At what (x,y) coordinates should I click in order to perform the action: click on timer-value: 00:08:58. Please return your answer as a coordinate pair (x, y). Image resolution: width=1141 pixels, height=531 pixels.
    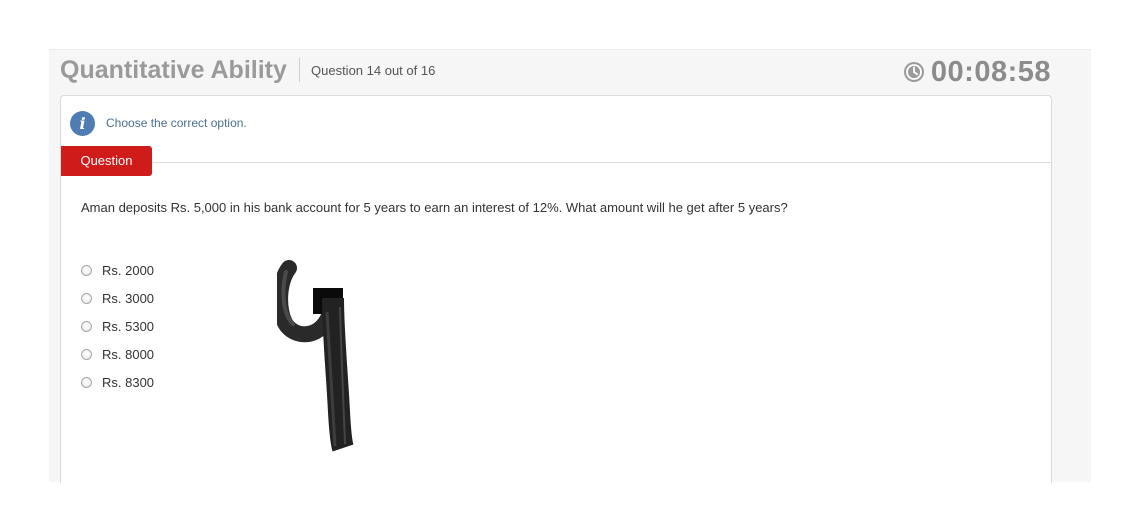
    Looking at the image, I should click on (990, 71).